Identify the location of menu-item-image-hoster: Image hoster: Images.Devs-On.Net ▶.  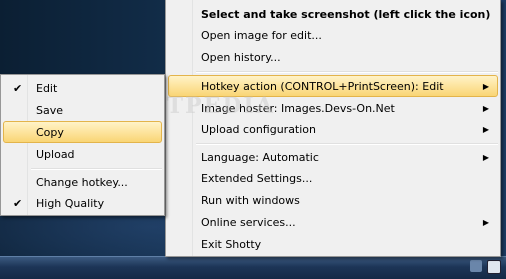
(333, 108).